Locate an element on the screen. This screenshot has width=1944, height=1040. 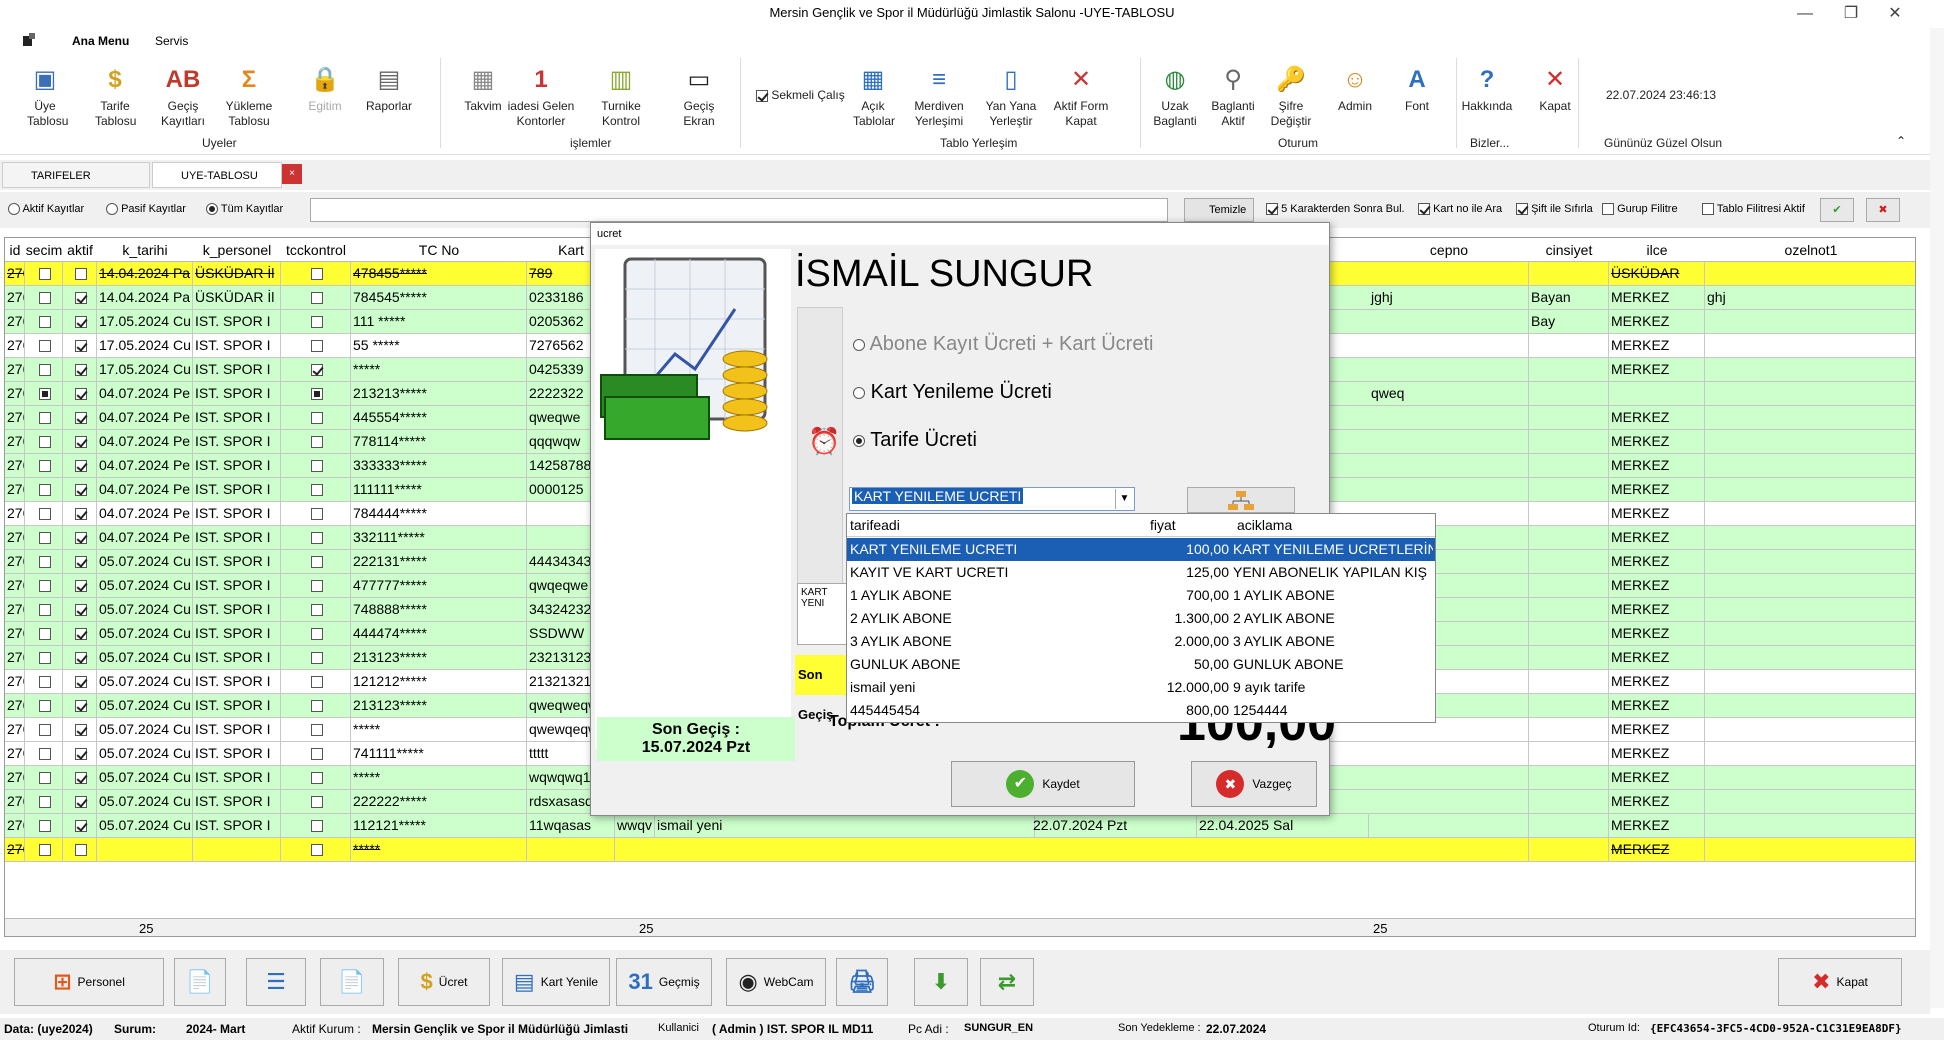
ribbon-btn-sigma: Σ Yükleme Tablosu is located at coordinates (249, 95).